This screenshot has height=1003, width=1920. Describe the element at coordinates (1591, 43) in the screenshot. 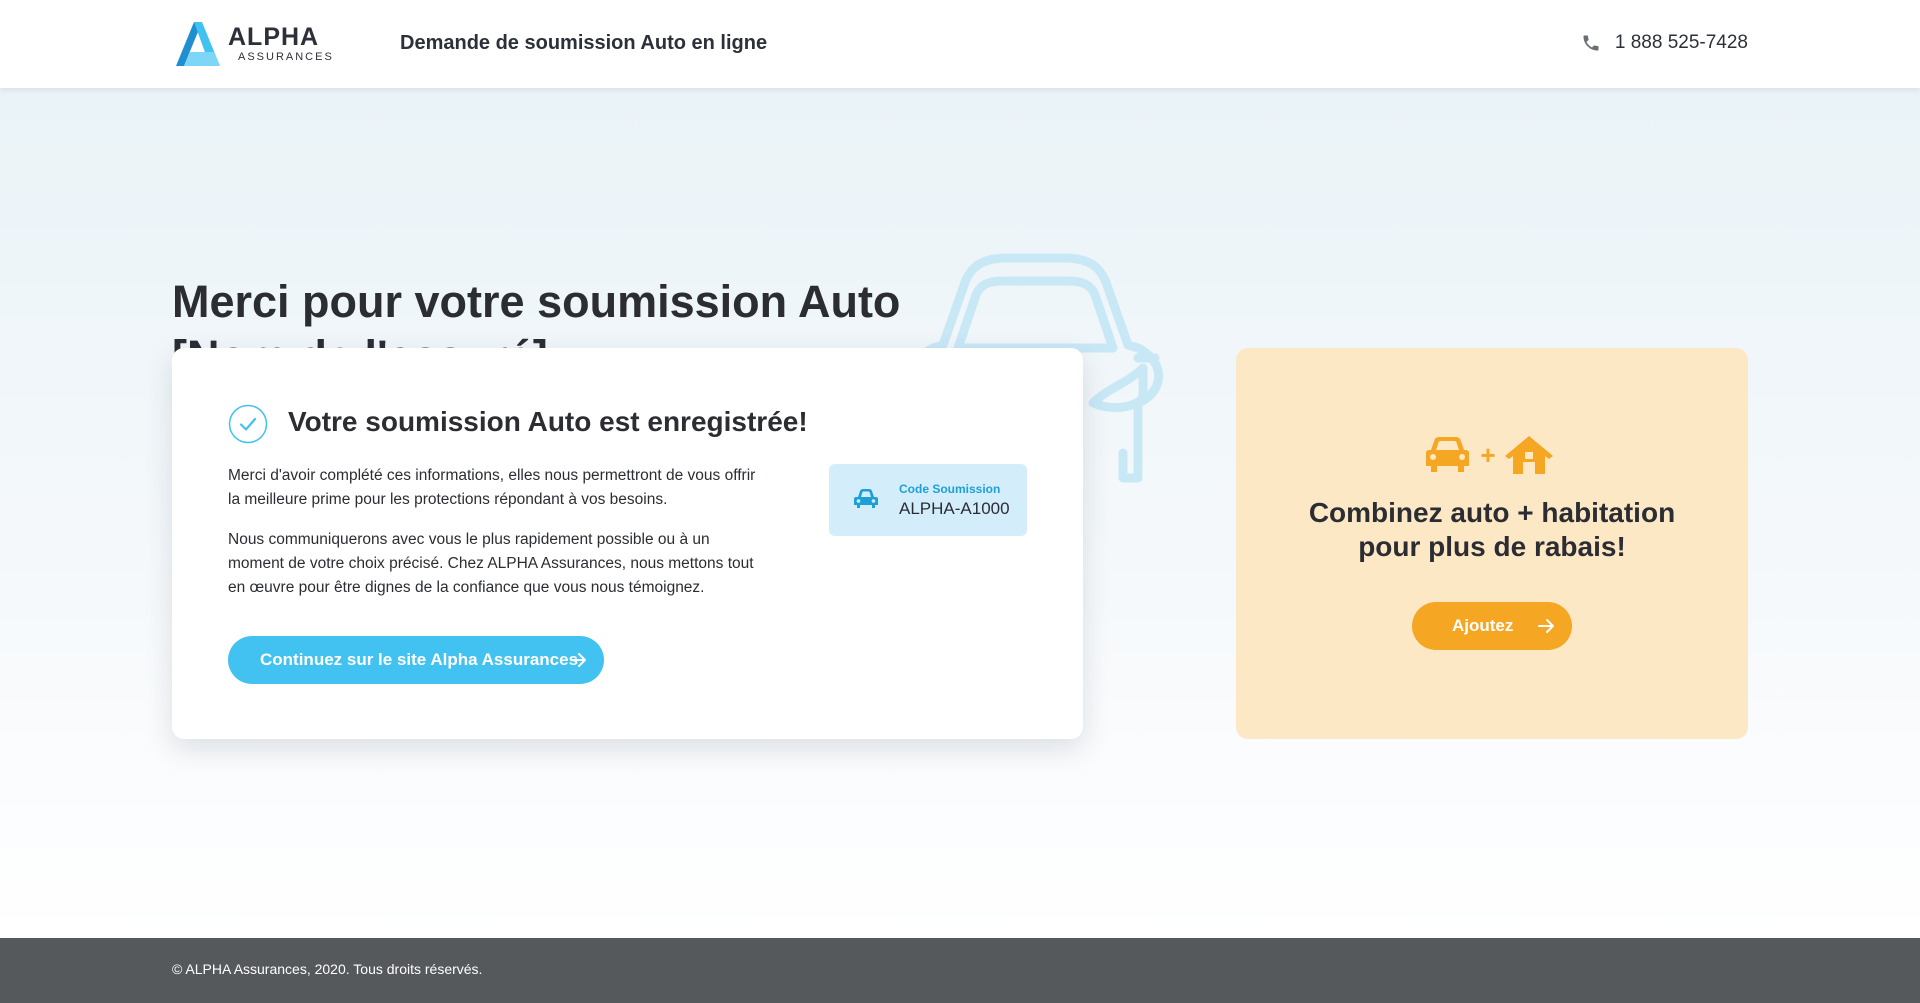

I see `phone-icon` at that location.